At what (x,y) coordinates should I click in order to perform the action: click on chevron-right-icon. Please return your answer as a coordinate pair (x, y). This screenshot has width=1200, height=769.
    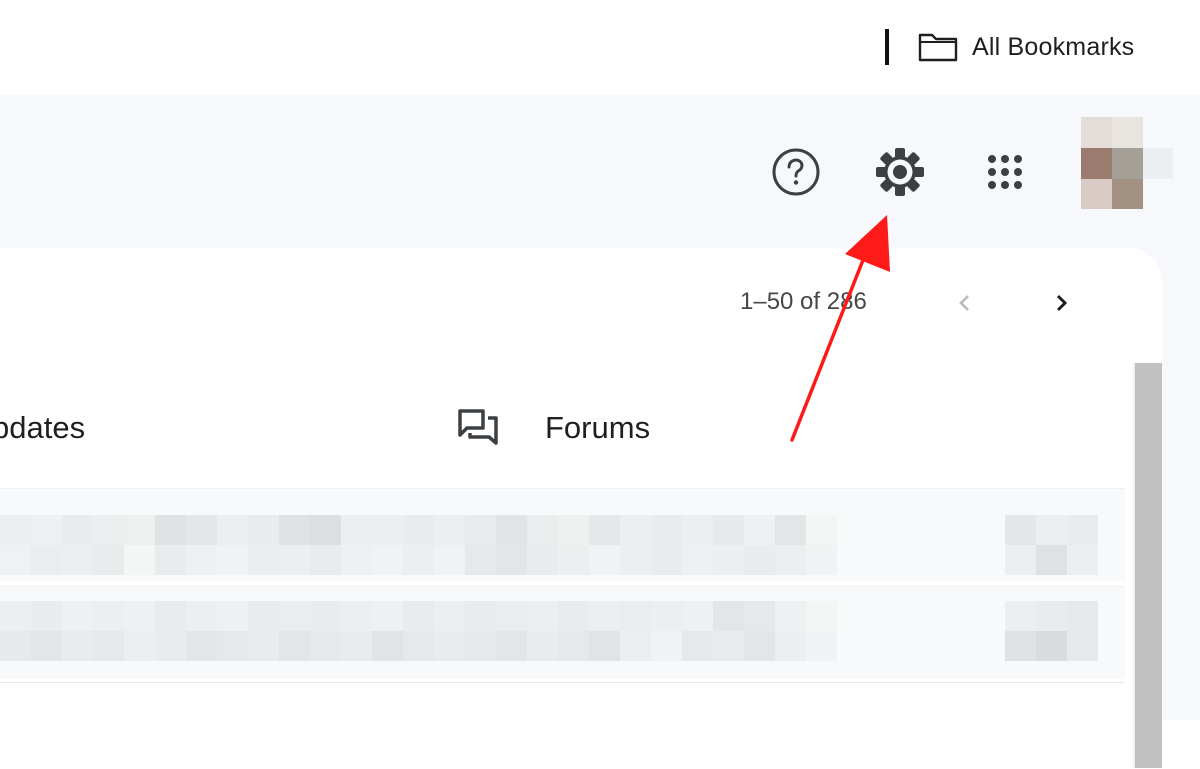
    Looking at the image, I should click on (1062, 303).